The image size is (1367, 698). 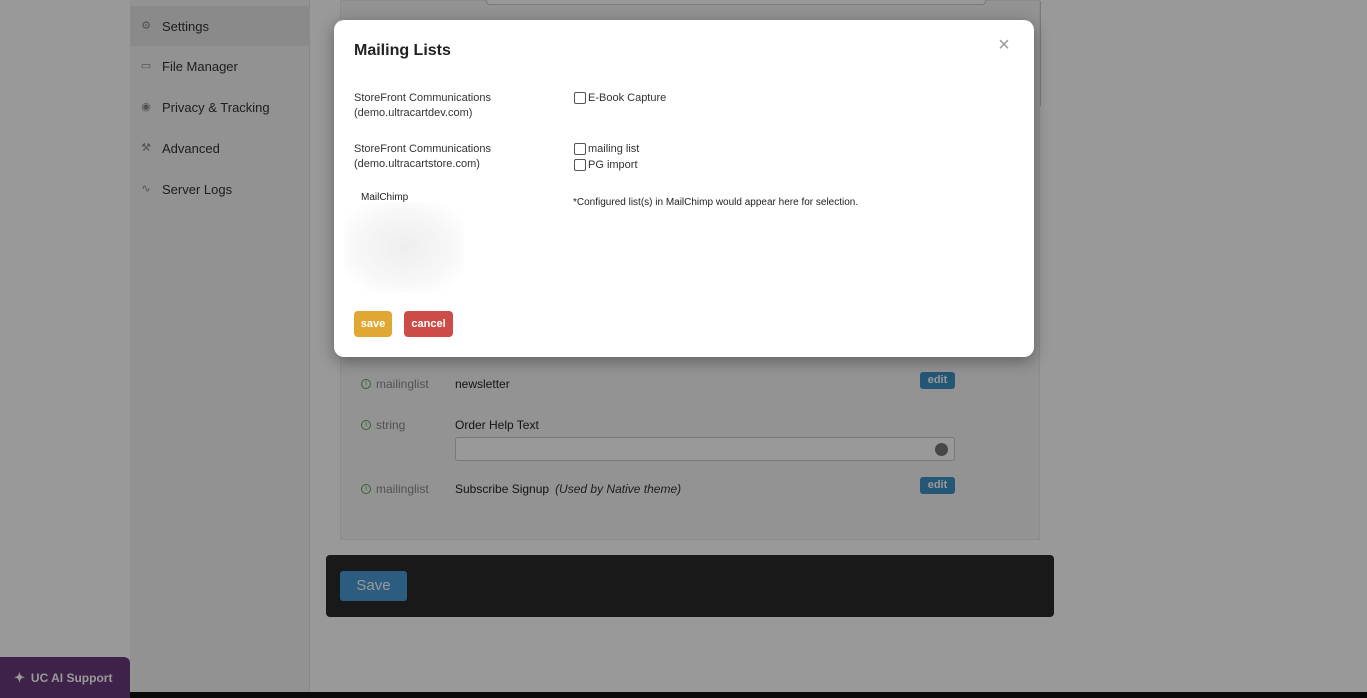 I want to click on dialog-cancel-button: cancel, so click(x=428, y=324).